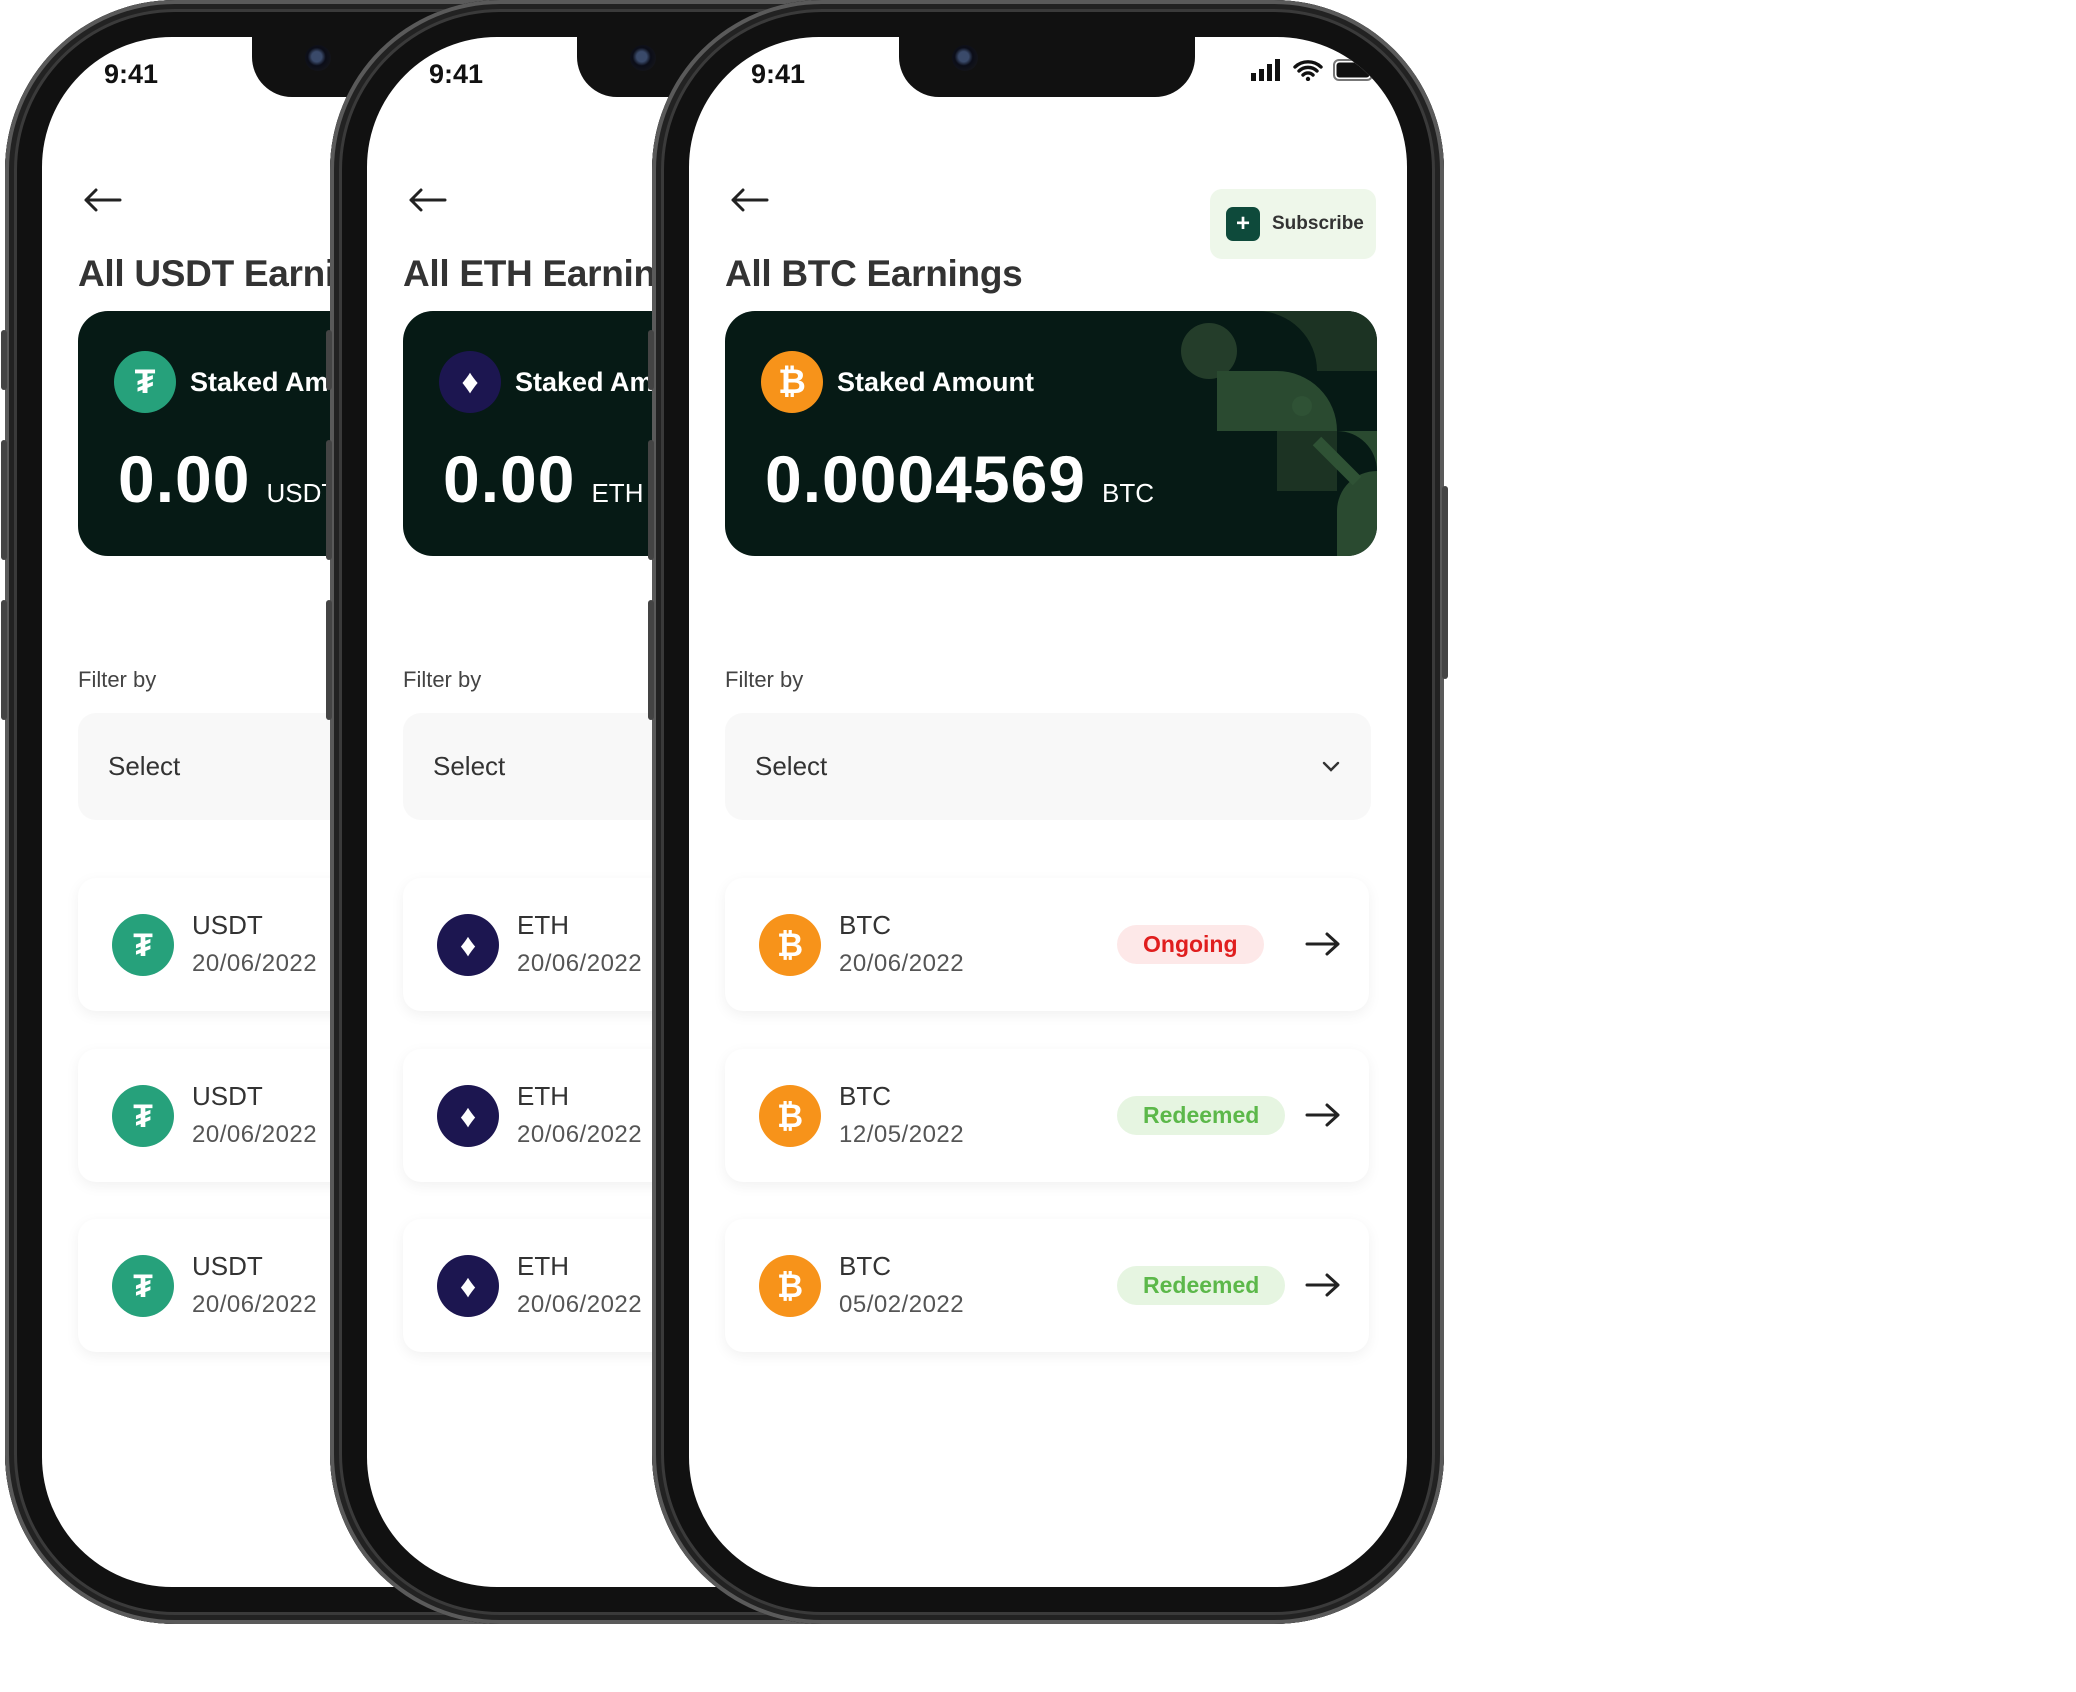  Describe the element at coordinates (1047, 944) in the screenshot. I see `earning-list-item: ₿ BTC 20/06/2022 Ongoing` at that location.